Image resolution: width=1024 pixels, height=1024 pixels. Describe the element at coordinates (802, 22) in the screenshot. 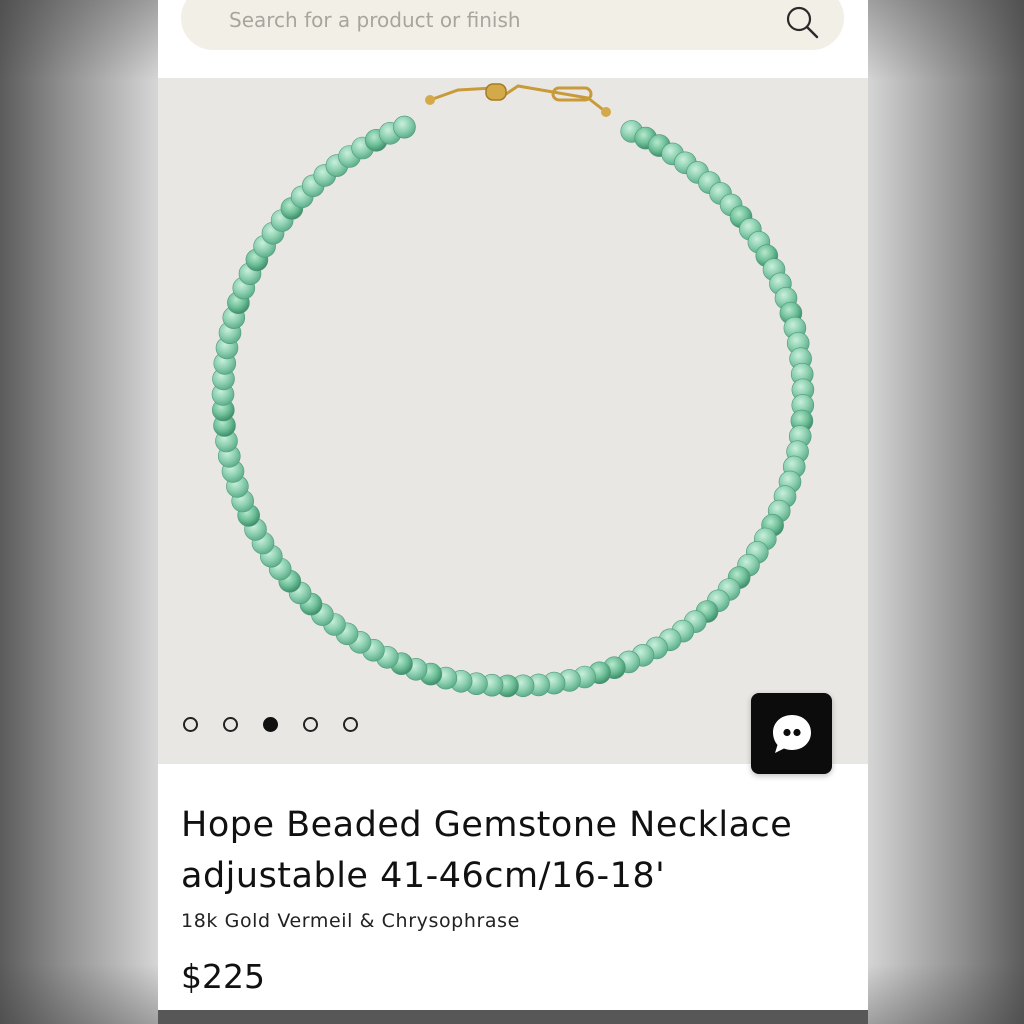

I see `search-icon` at that location.